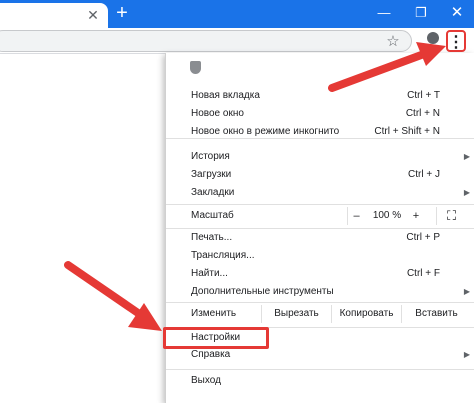  I want to click on menu-item: Закладки ▶, so click(320, 193).